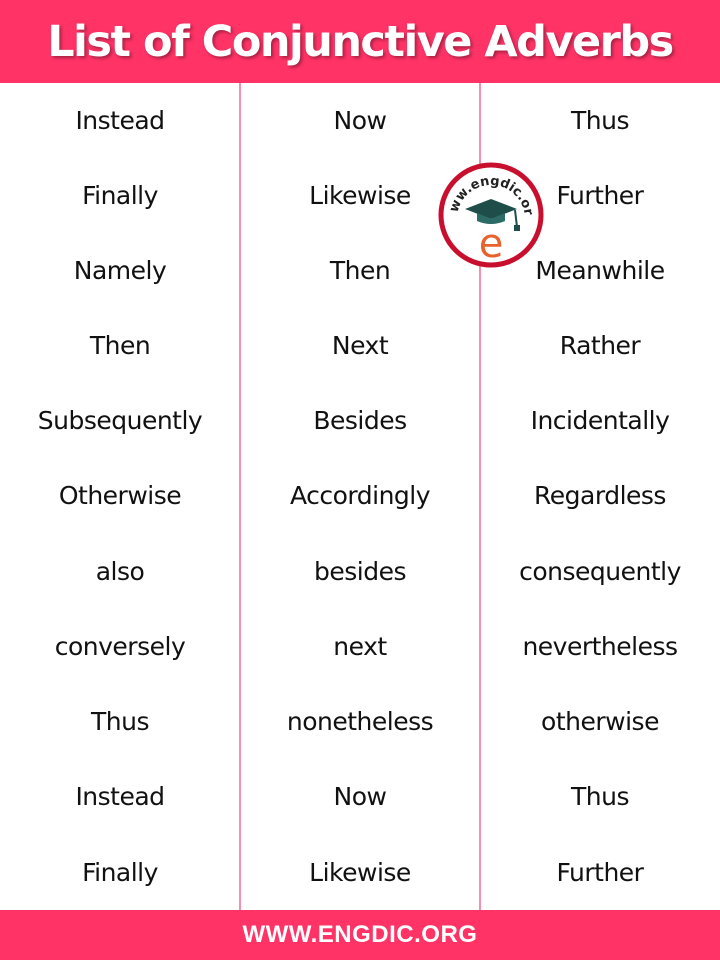  I want to click on word-cell: Namely, so click(120, 270).